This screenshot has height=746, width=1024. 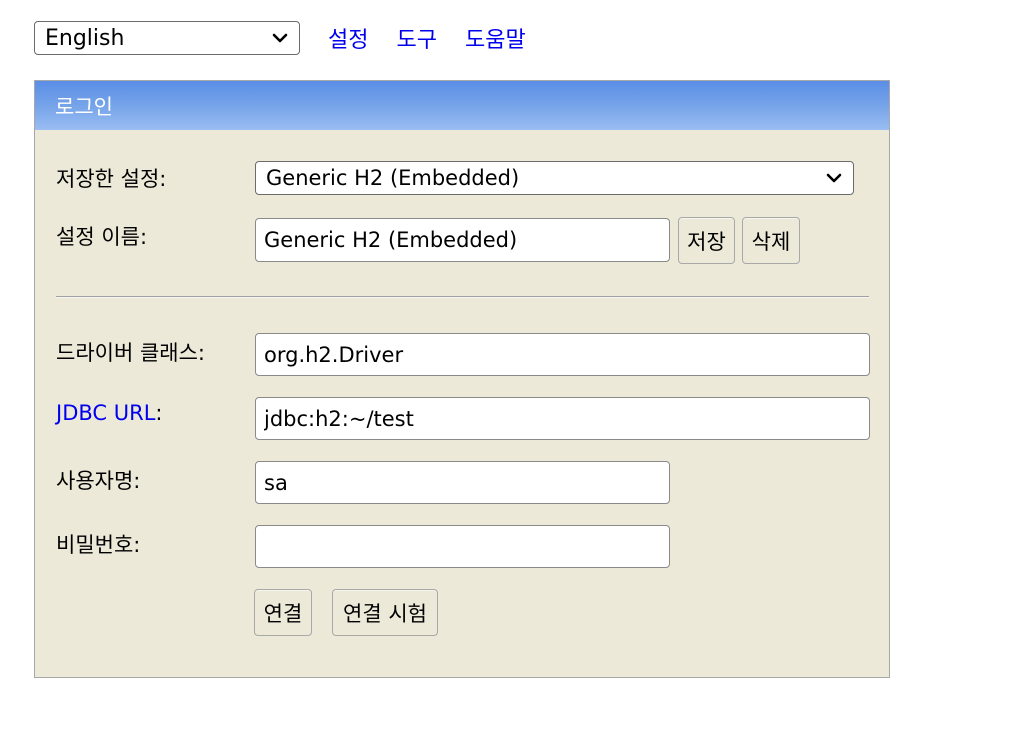 I want to click on login-header: 로그인, so click(x=462, y=105).